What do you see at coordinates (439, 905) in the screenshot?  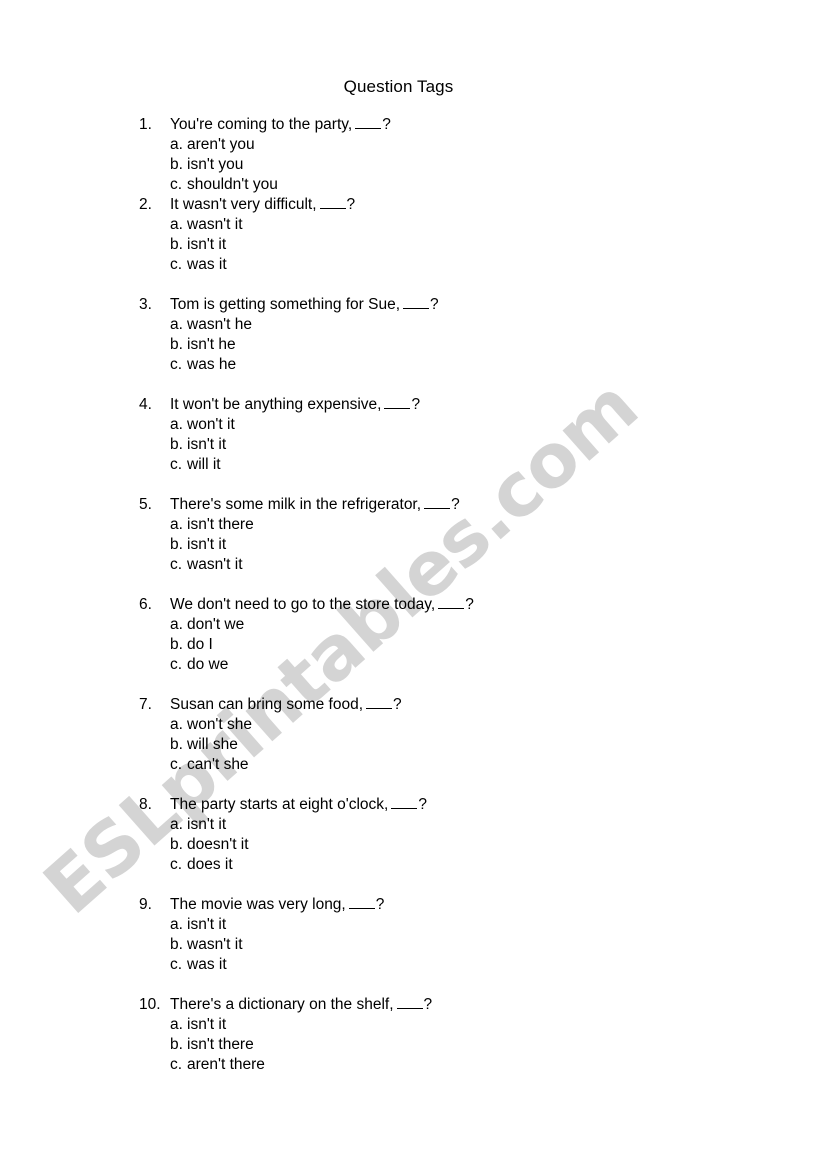 I see `question-line: 9. The movie was very long, ?` at bounding box center [439, 905].